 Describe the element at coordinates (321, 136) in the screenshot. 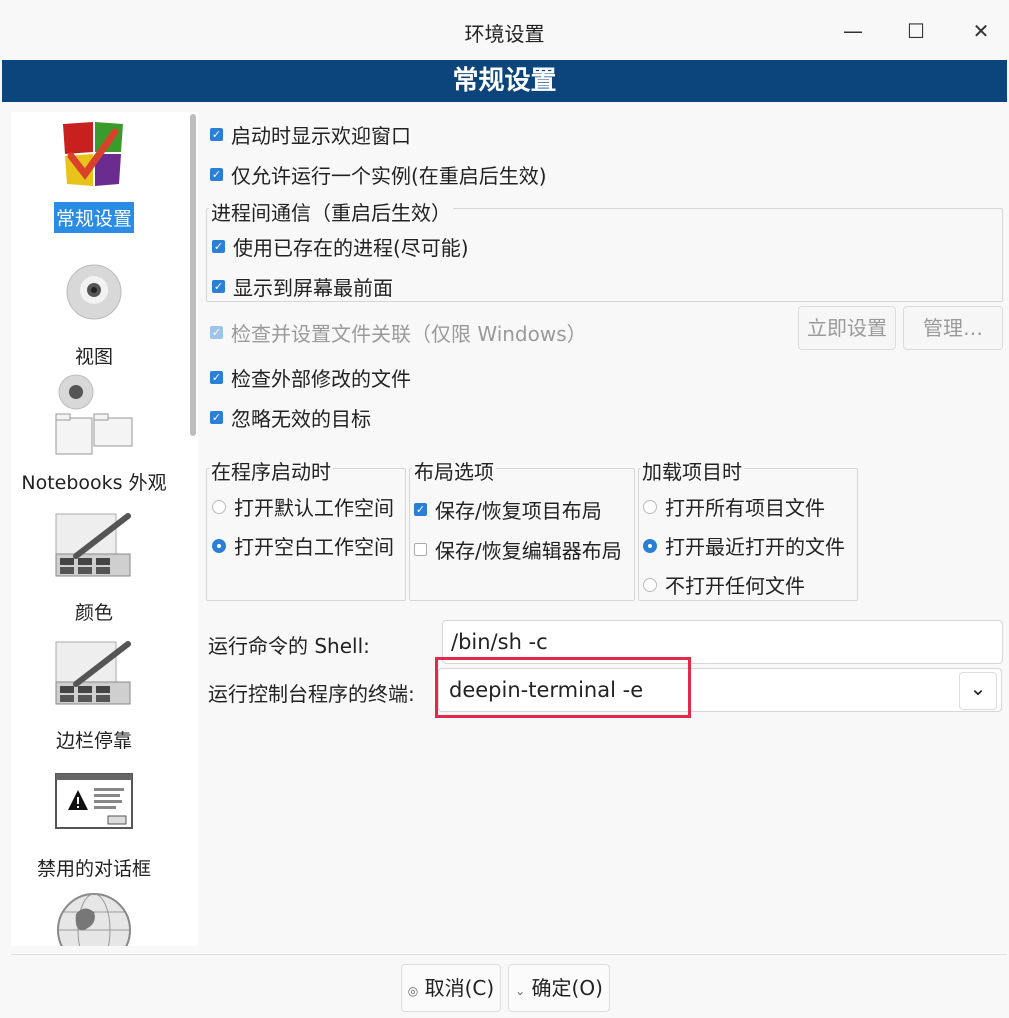

I see `checkbox-label: 启动时显示欢迎窗口` at that location.